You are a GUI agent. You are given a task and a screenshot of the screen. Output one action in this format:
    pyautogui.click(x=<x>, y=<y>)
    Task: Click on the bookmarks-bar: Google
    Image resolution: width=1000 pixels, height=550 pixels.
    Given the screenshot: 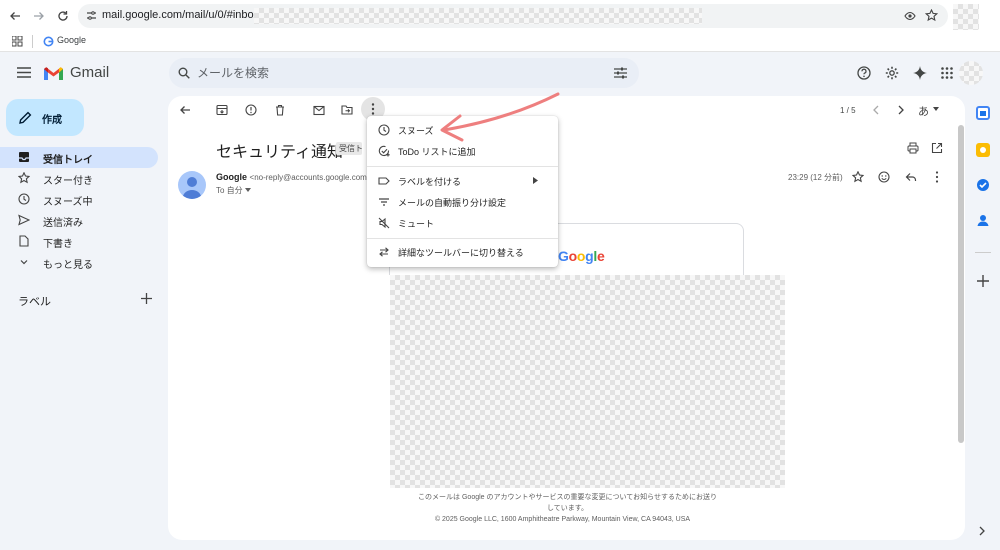 What is the action you would take?
    pyautogui.click(x=500, y=42)
    